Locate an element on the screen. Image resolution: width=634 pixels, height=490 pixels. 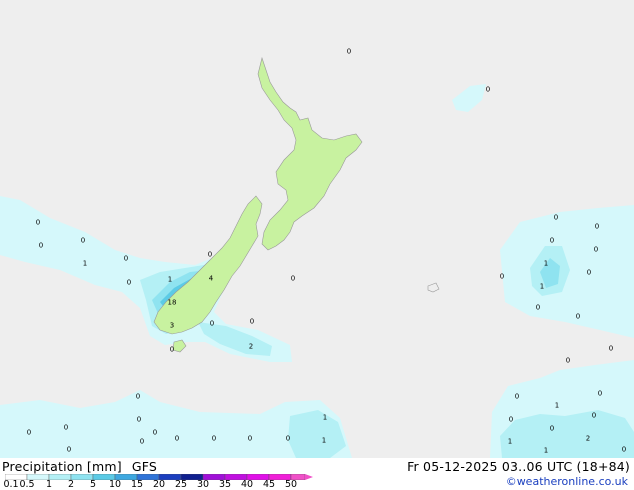
map-value-label: 3 is located at coordinates (172, 326).